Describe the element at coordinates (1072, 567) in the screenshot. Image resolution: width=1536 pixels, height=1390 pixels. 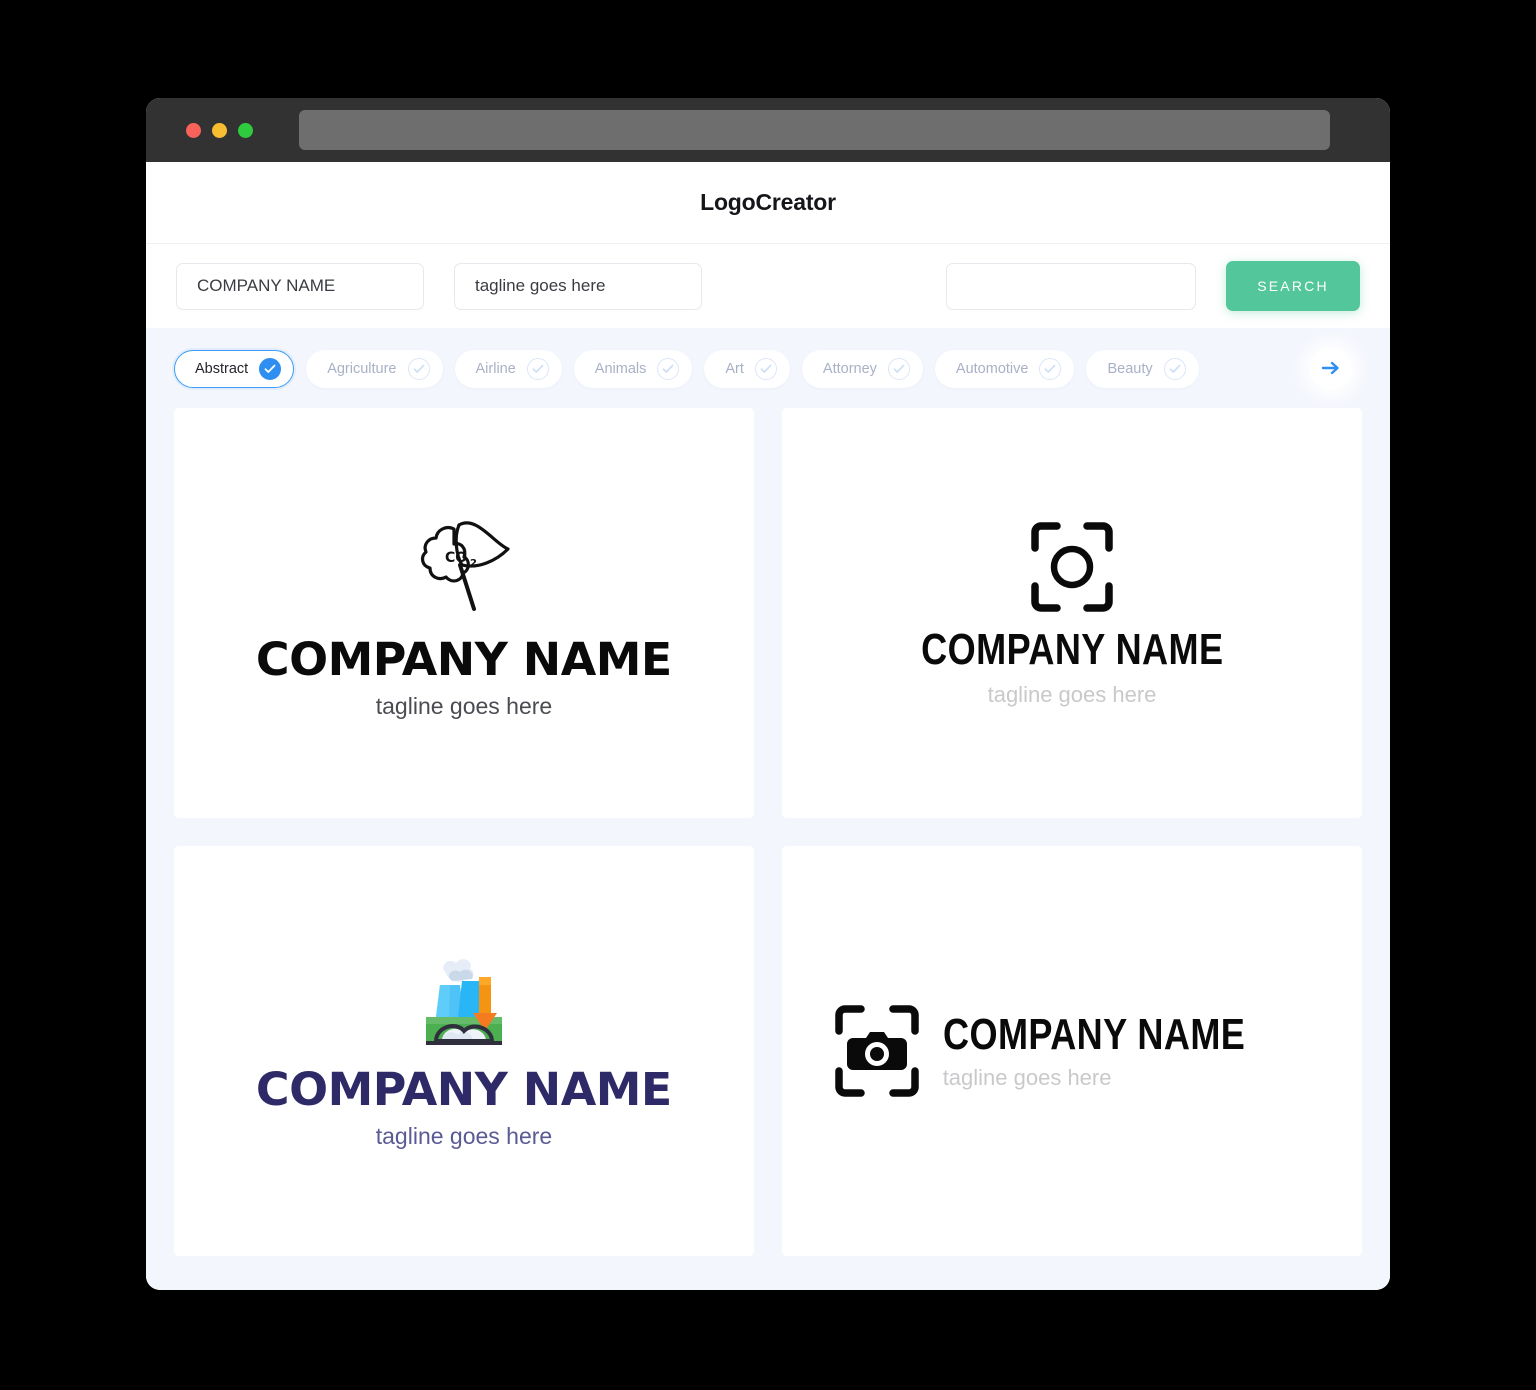
I see `camera-focus-outline-icon` at that location.